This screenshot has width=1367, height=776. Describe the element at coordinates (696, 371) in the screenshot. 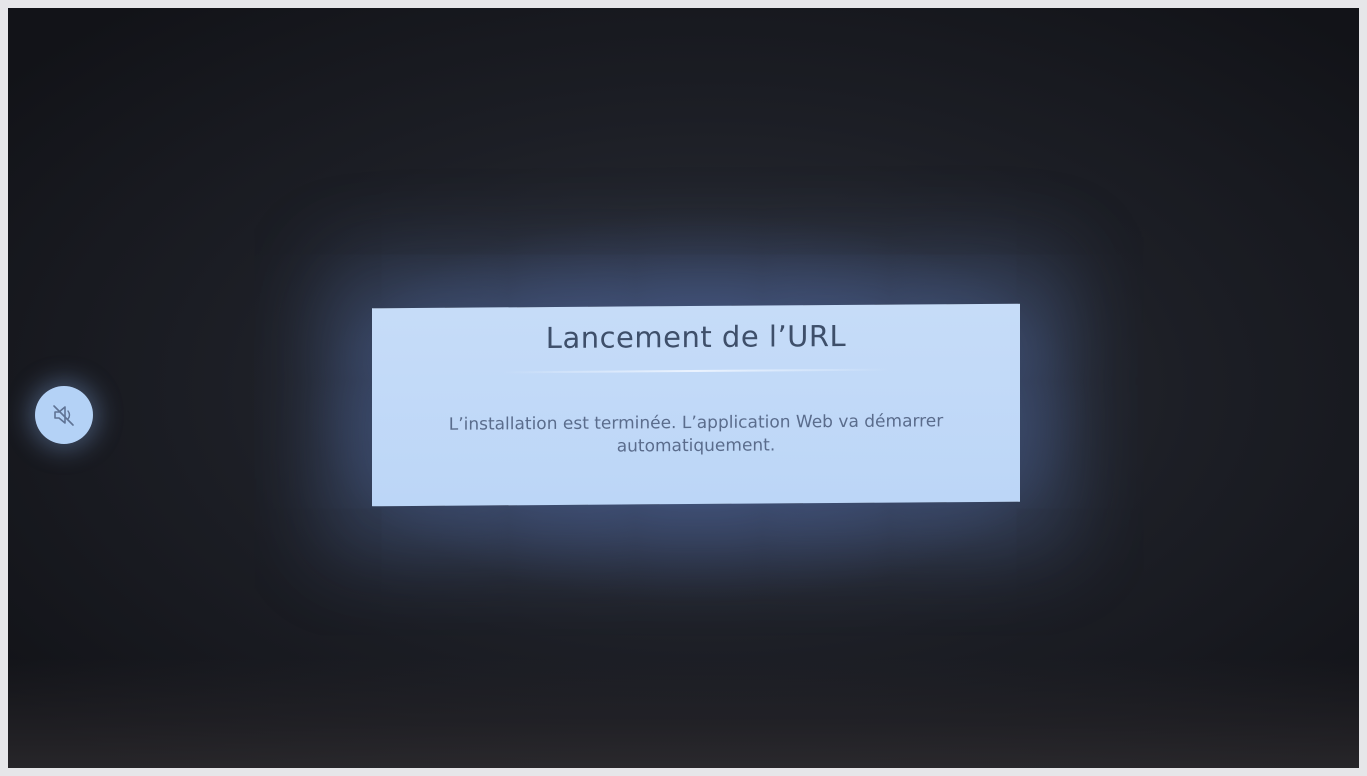

I see `dialog-divider` at that location.